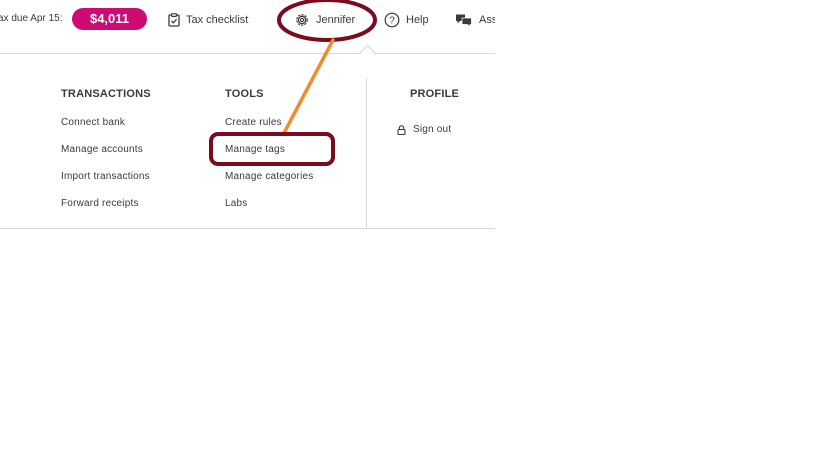 This screenshot has height=460, width=819. I want to click on create-rules-link: Create rules, so click(253, 122).